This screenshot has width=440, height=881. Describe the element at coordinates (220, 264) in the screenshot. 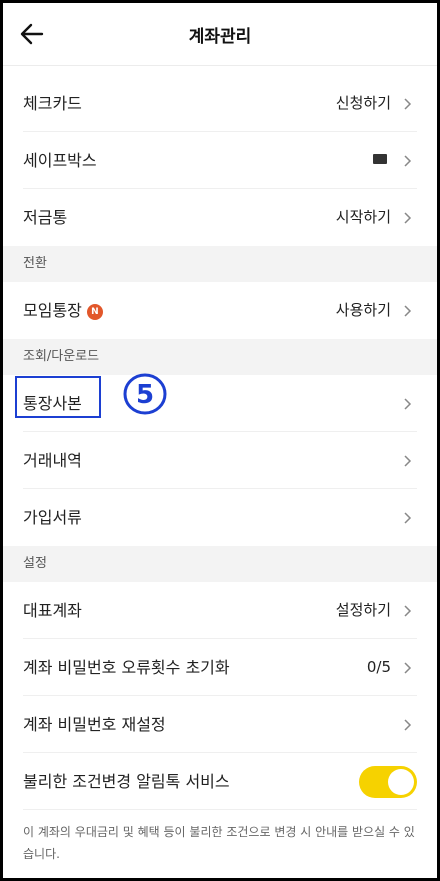

I see `section-header-switch: 전환` at that location.